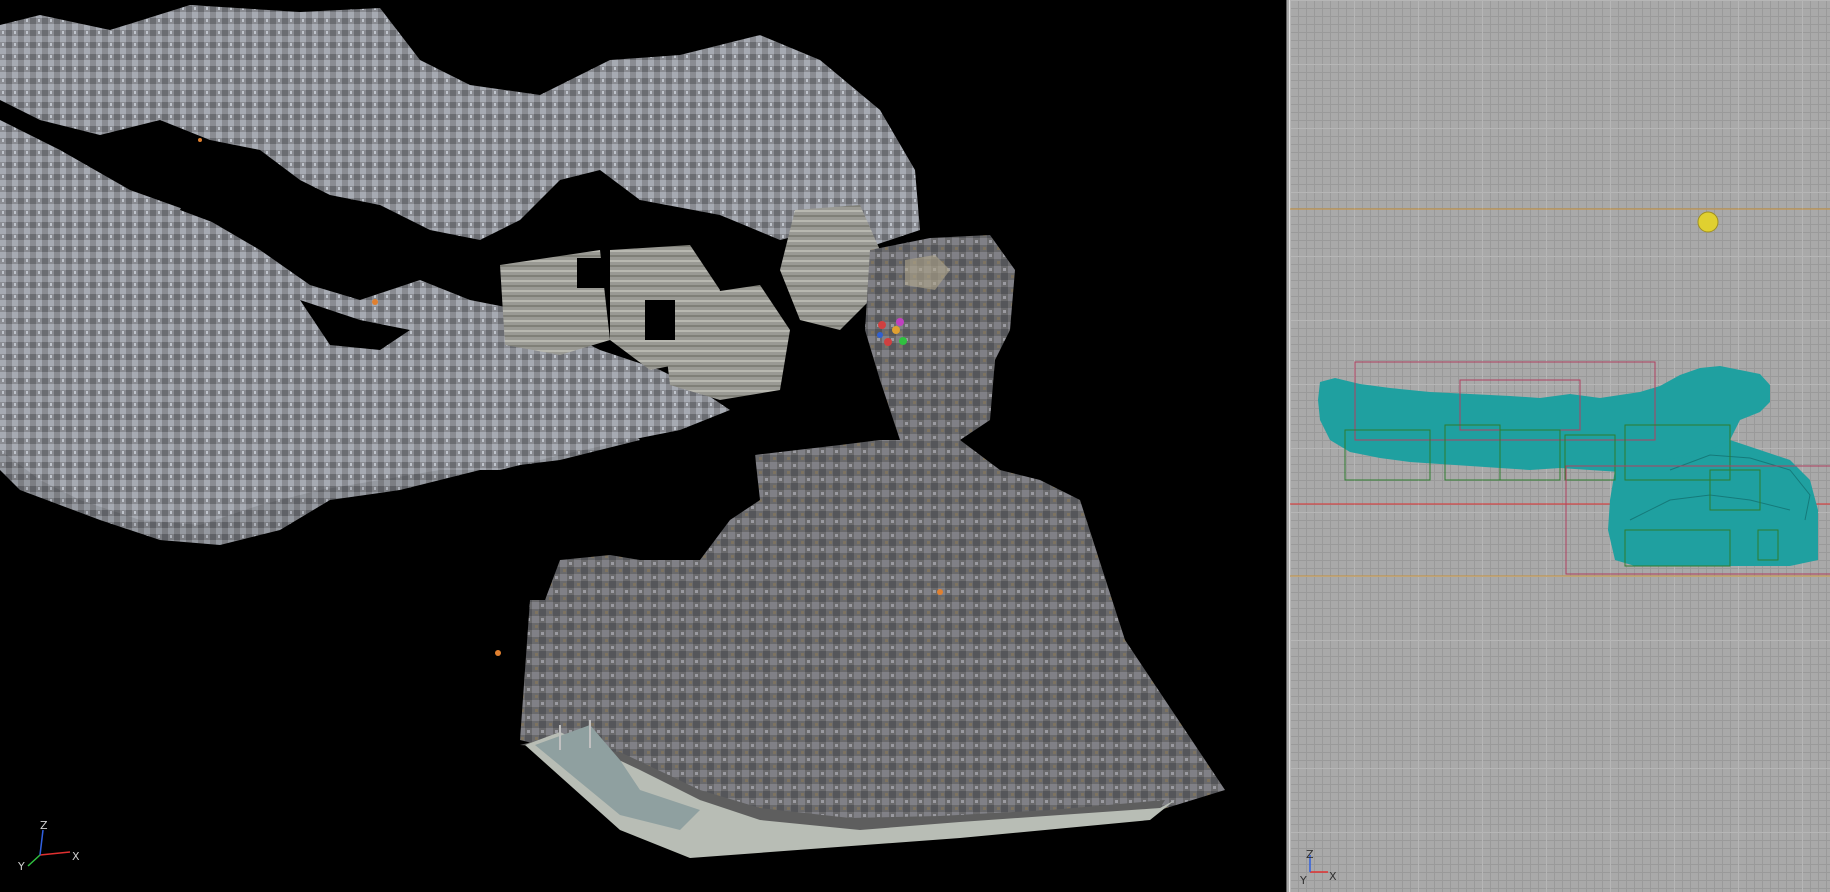 Image resolution: width=1830 pixels, height=892 pixels. Describe the element at coordinates (1303, 880) in the screenshot. I see `ortho-axis-y-label: Y` at that location.